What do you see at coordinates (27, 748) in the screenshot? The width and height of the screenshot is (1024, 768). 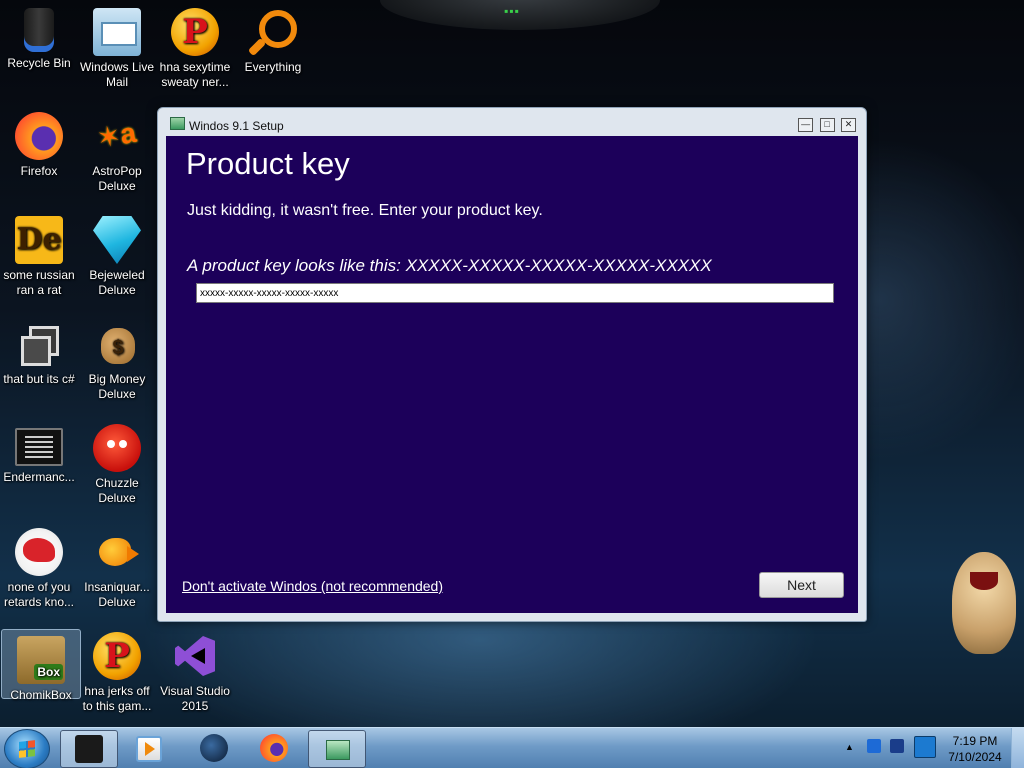 I see `start-button` at bounding box center [27, 748].